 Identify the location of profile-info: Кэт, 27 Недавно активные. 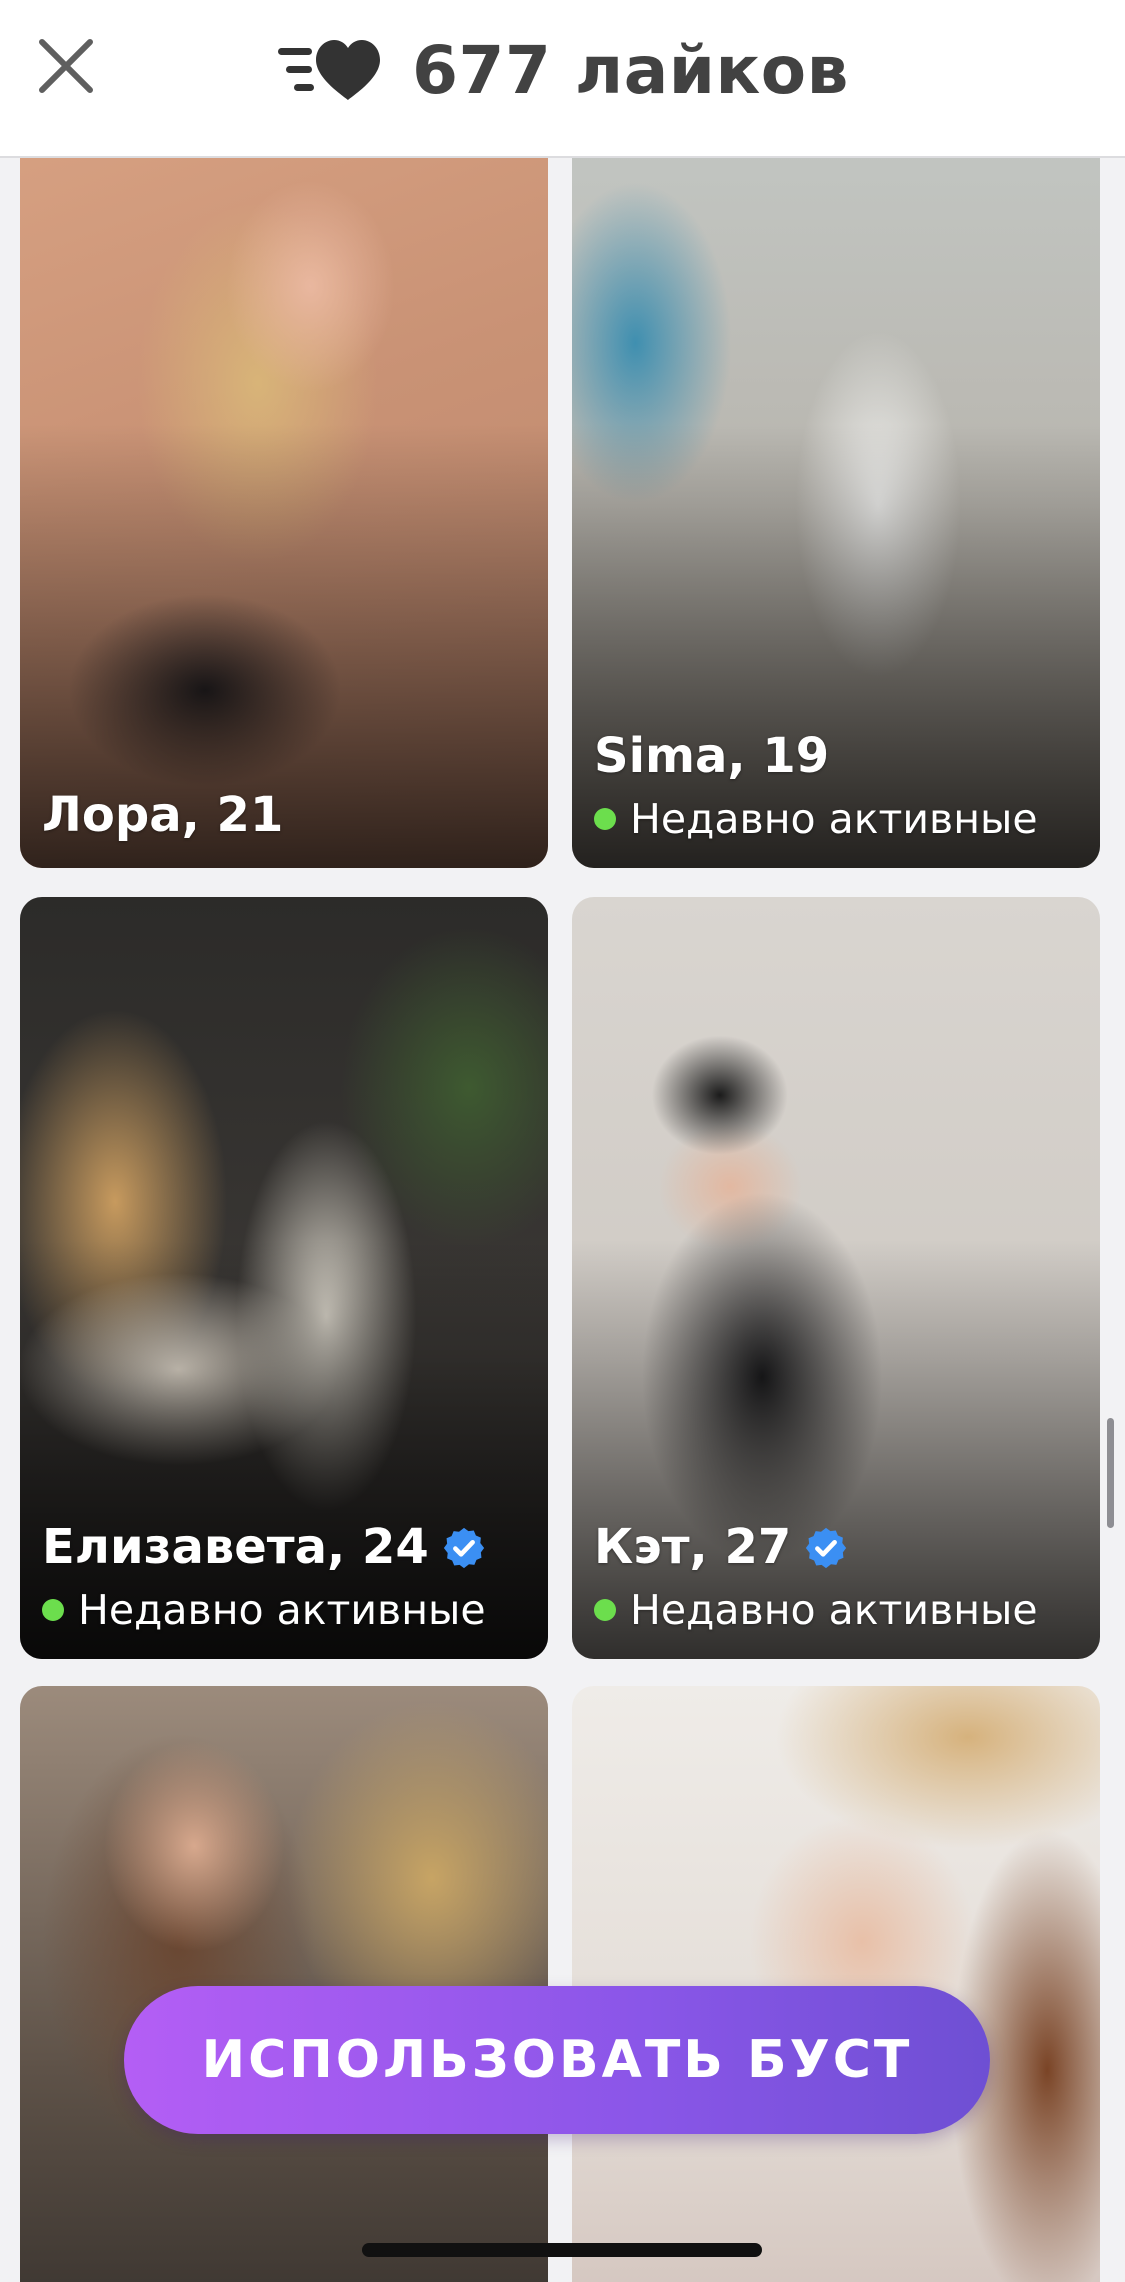
(816, 1577).